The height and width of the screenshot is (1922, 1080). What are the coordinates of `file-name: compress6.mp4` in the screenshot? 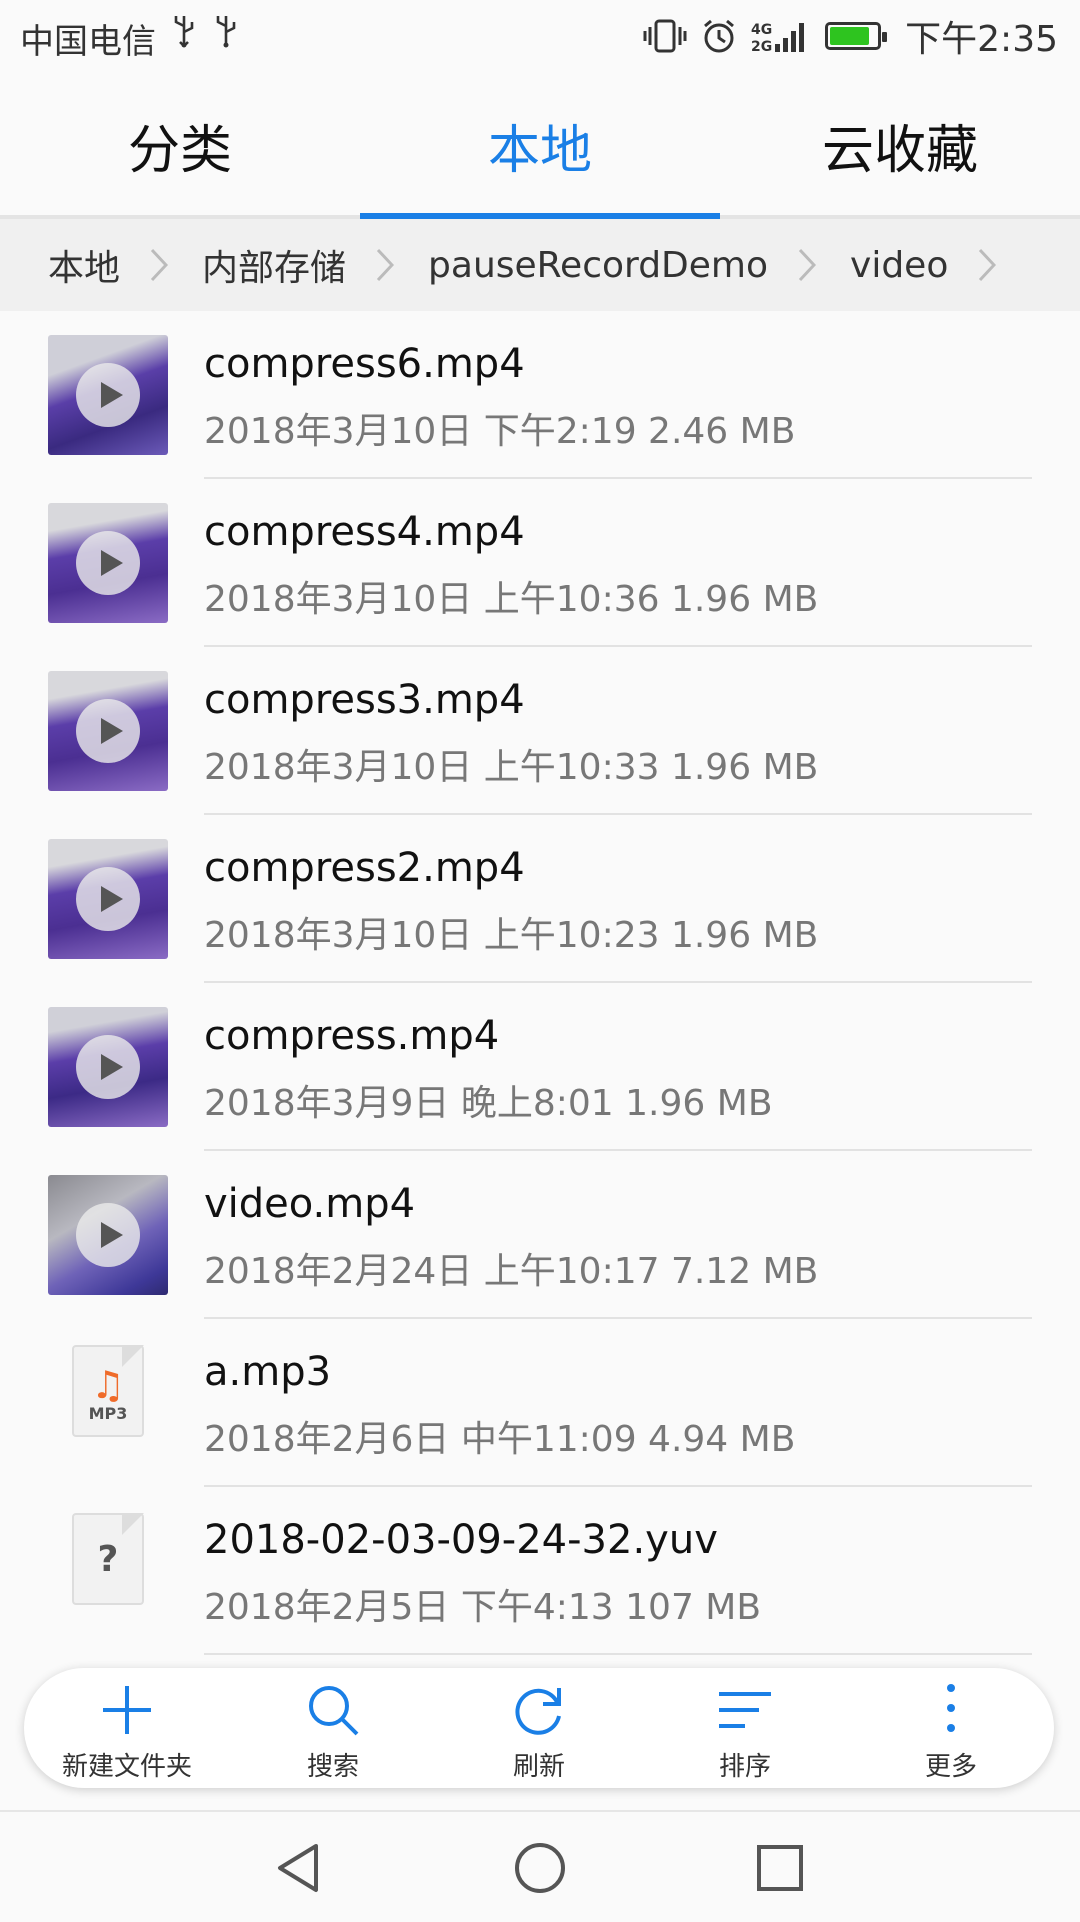 It's located at (364, 364).